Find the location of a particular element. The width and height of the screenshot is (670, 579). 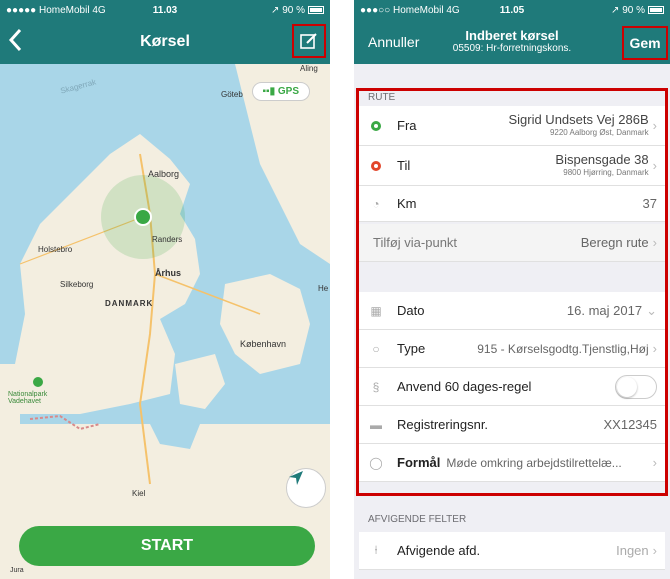

edit-button is located at coordinates (309, 41).